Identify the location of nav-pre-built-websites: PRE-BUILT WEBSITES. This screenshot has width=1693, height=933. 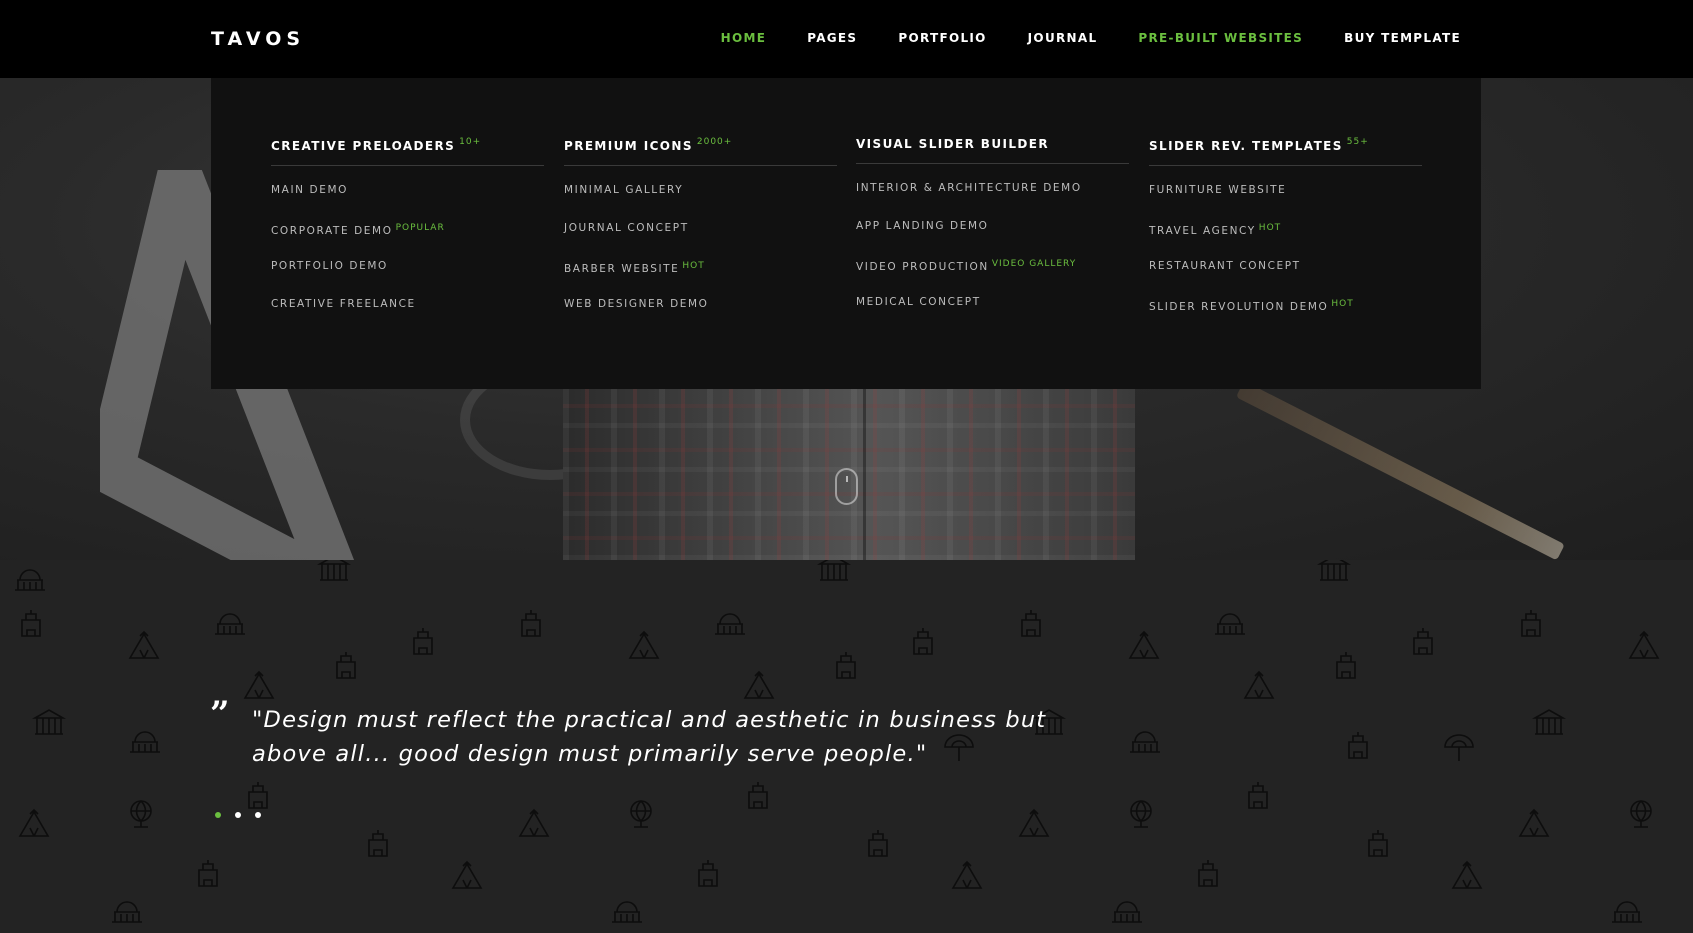
(1220, 38).